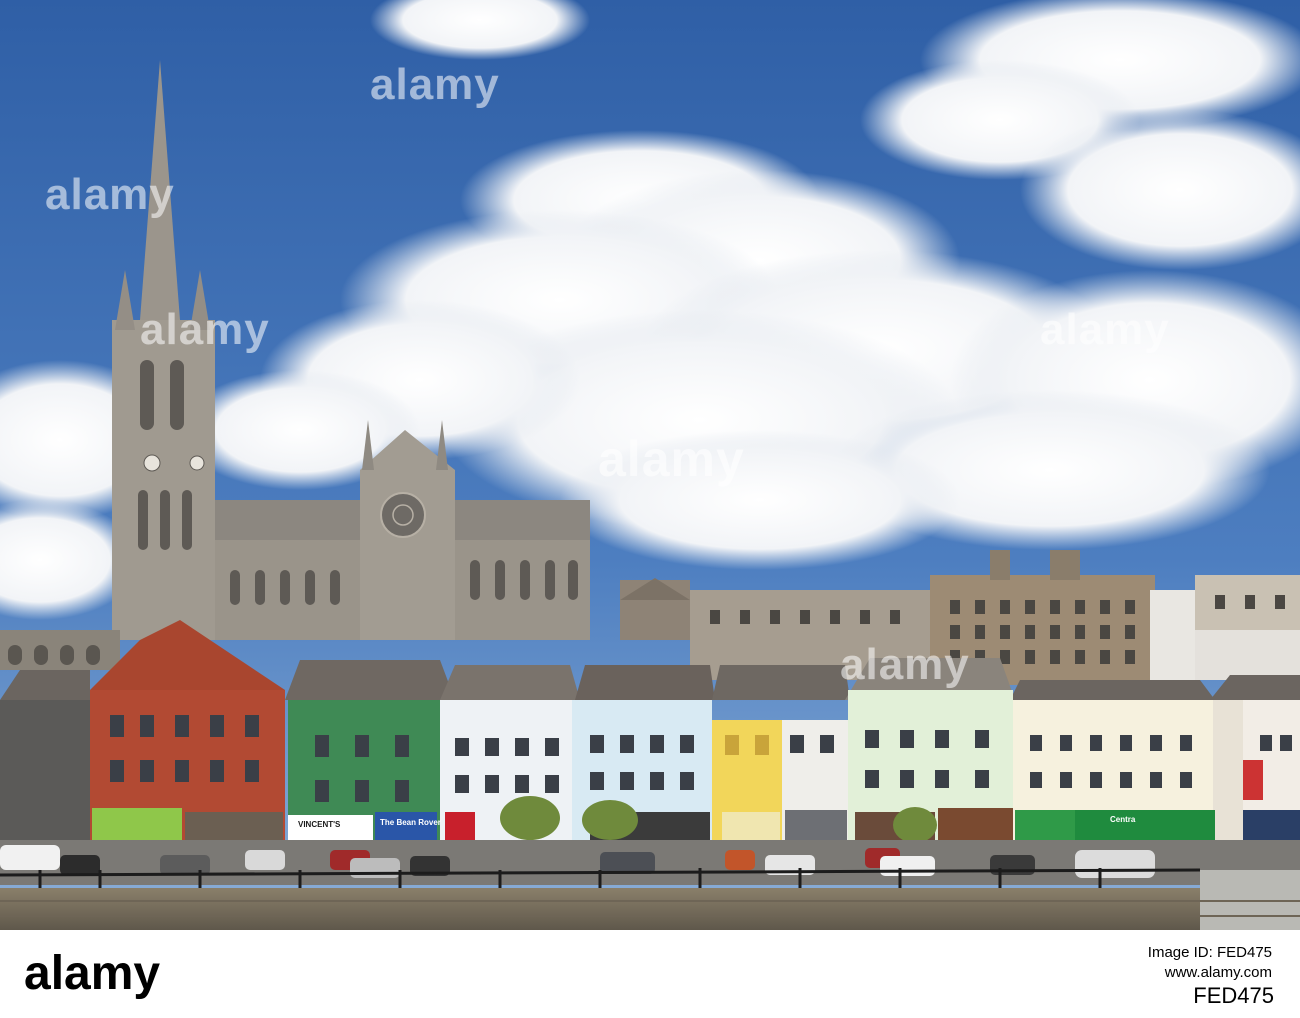  What do you see at coordinates (650, 909) in the screenshot?
I see `quay-wall` at bounding box center [650, 909].